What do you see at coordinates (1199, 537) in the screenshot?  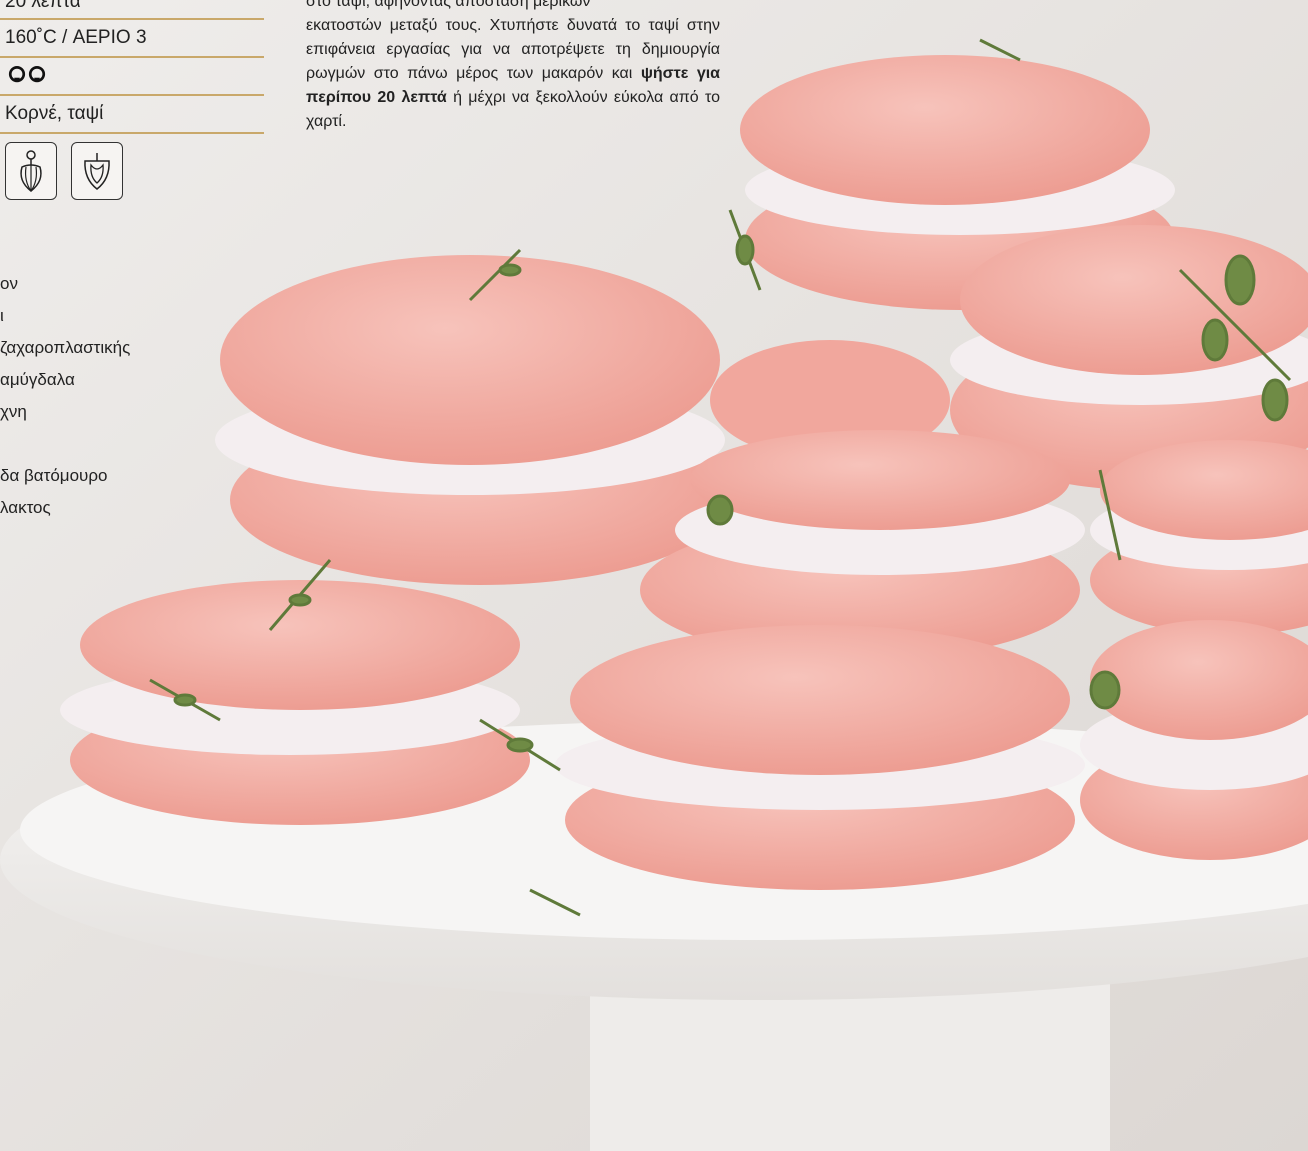 I see `macaron-right-mid` at bounding box center [1199, 537].